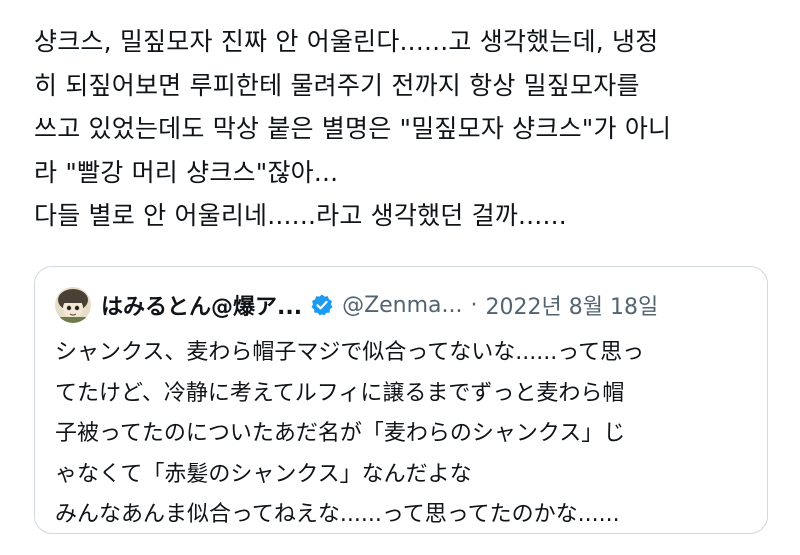 The image size is (800, 555). What do you see at coordinates (322, 305) in the screenshot?
I see `verified-badge-icon` at bounding box center [322, 305].